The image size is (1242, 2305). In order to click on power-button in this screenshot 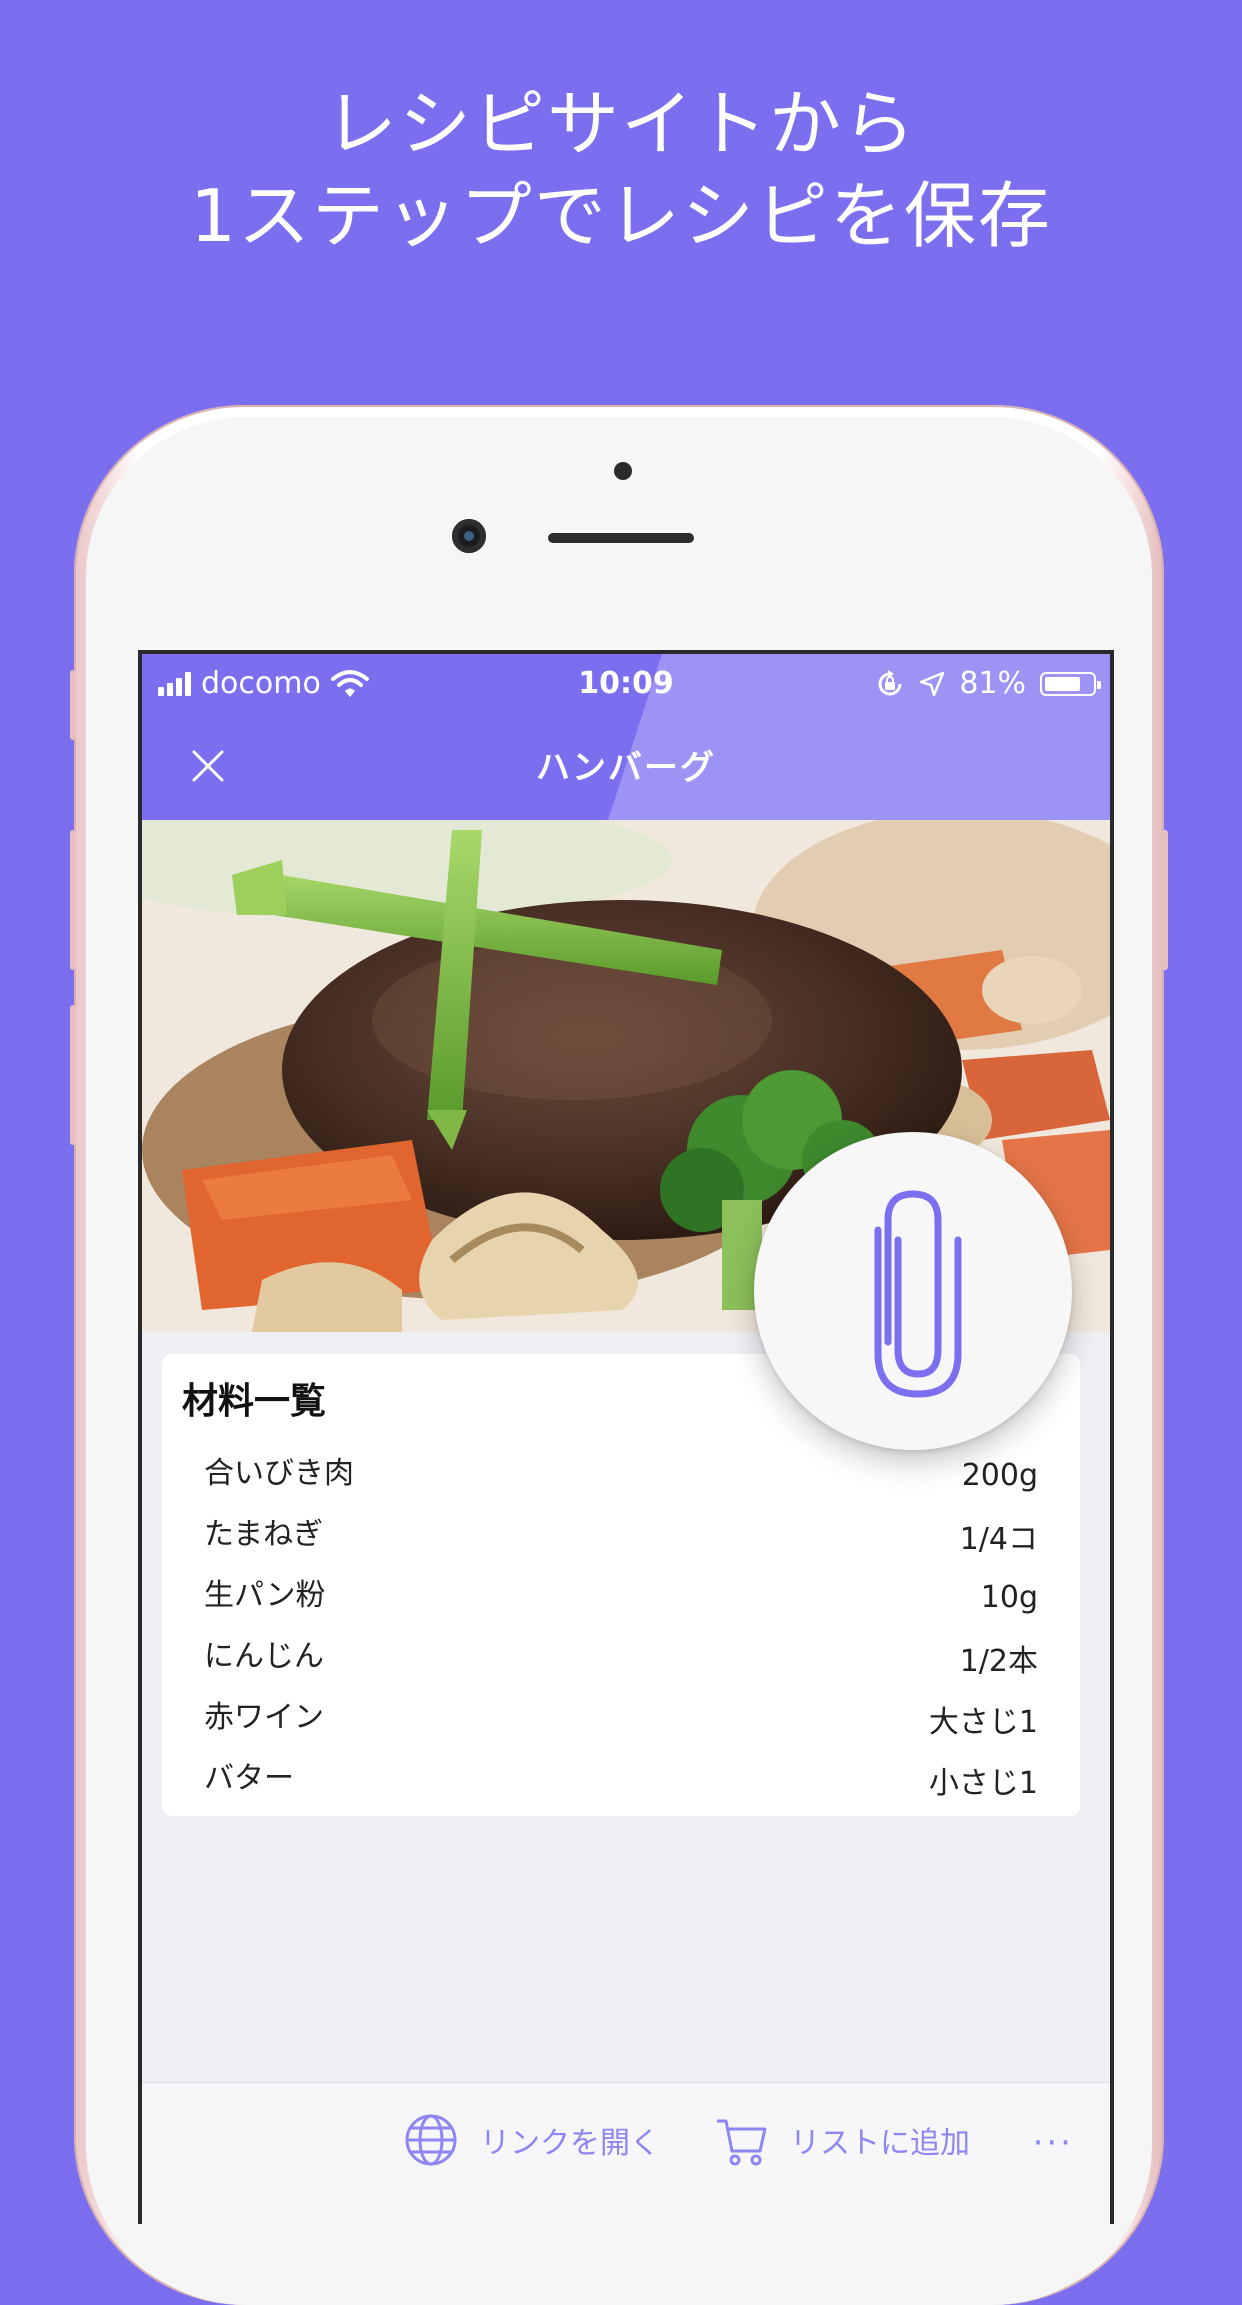, I will do `click(1165, 900)`.